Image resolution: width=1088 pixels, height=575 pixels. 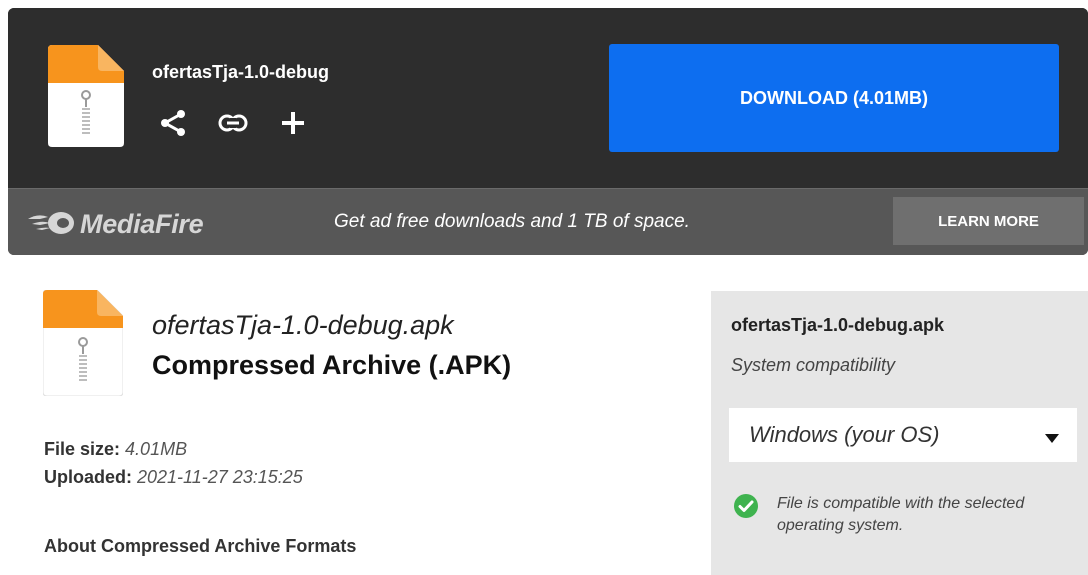 What do you see at coordinates (746, 508) in the screenshot?
I see `check-circle-icon` at bounding box center [746, 508].